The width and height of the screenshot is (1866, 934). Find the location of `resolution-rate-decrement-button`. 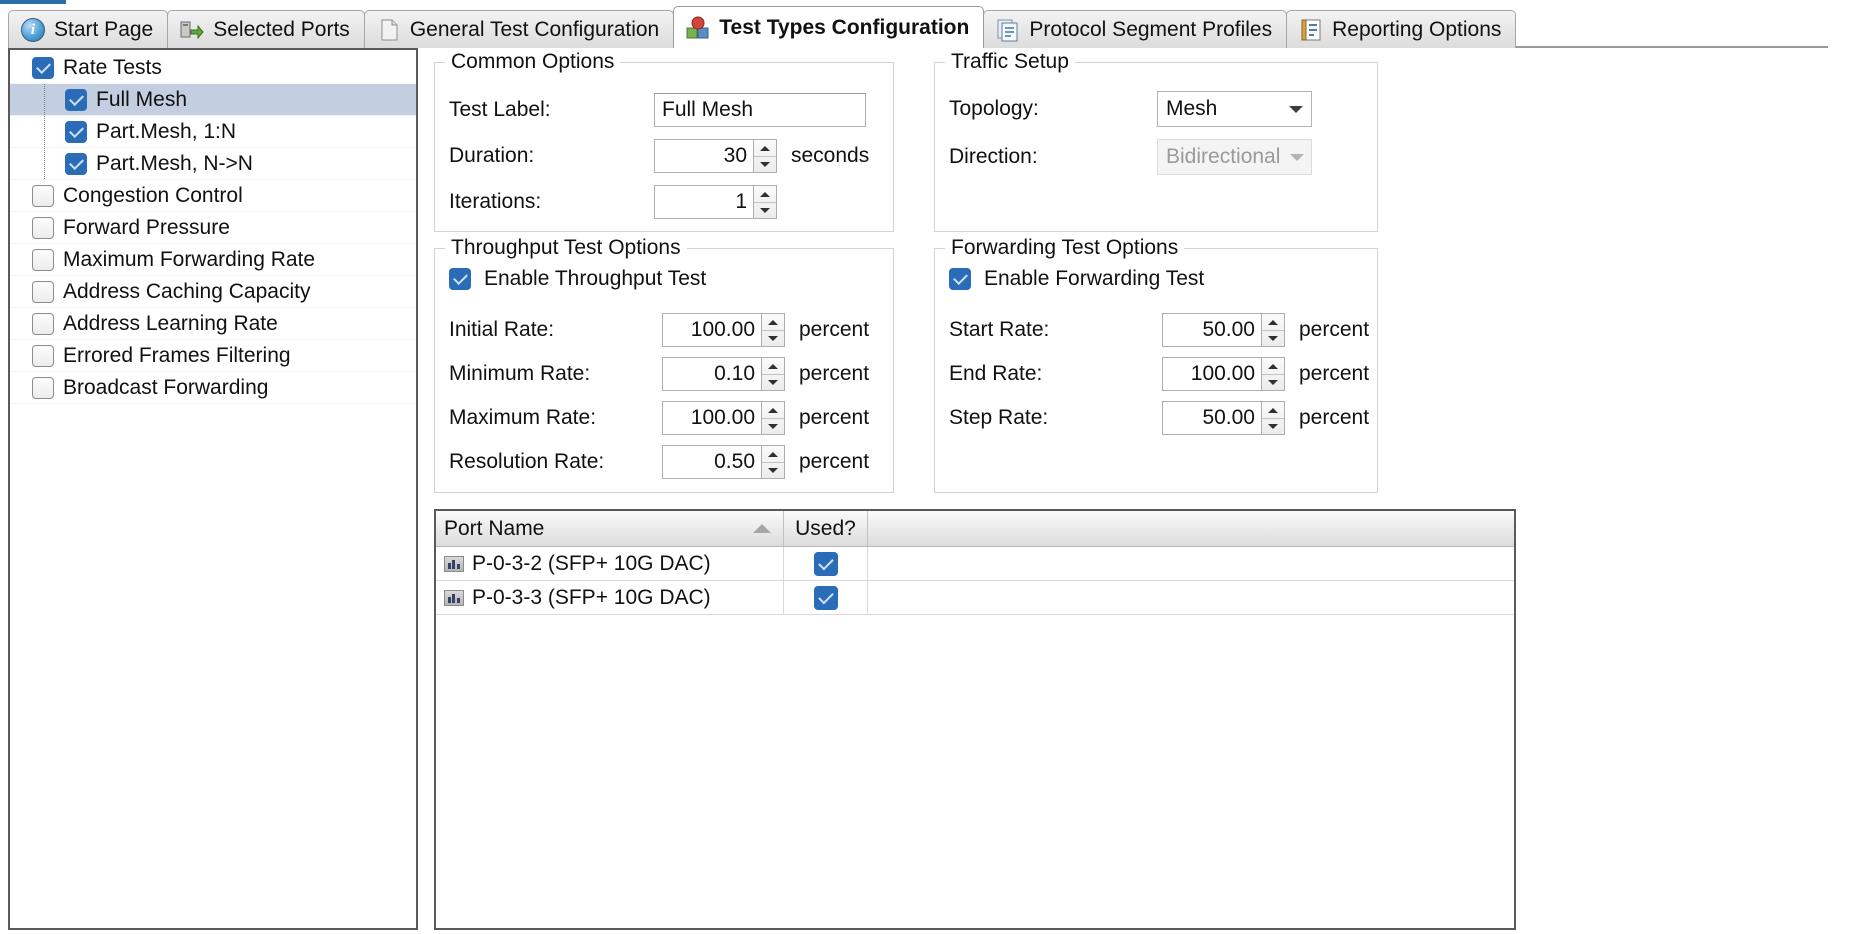

resolution-rate-decrement-button is located at coordinates (773, 470).